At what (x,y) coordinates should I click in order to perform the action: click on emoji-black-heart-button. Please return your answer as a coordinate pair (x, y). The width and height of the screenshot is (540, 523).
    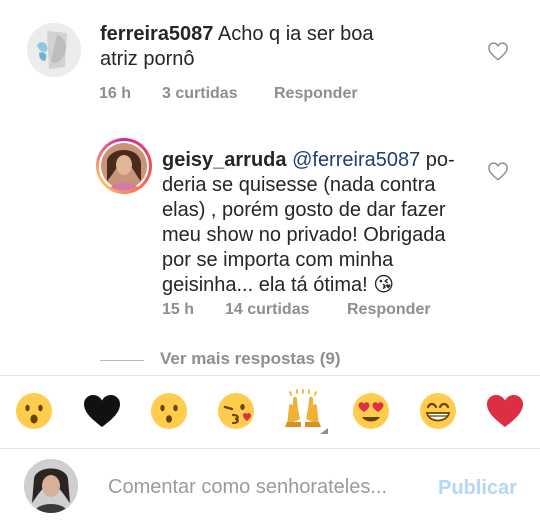
    Looking at the image, I should click on (102, 411).